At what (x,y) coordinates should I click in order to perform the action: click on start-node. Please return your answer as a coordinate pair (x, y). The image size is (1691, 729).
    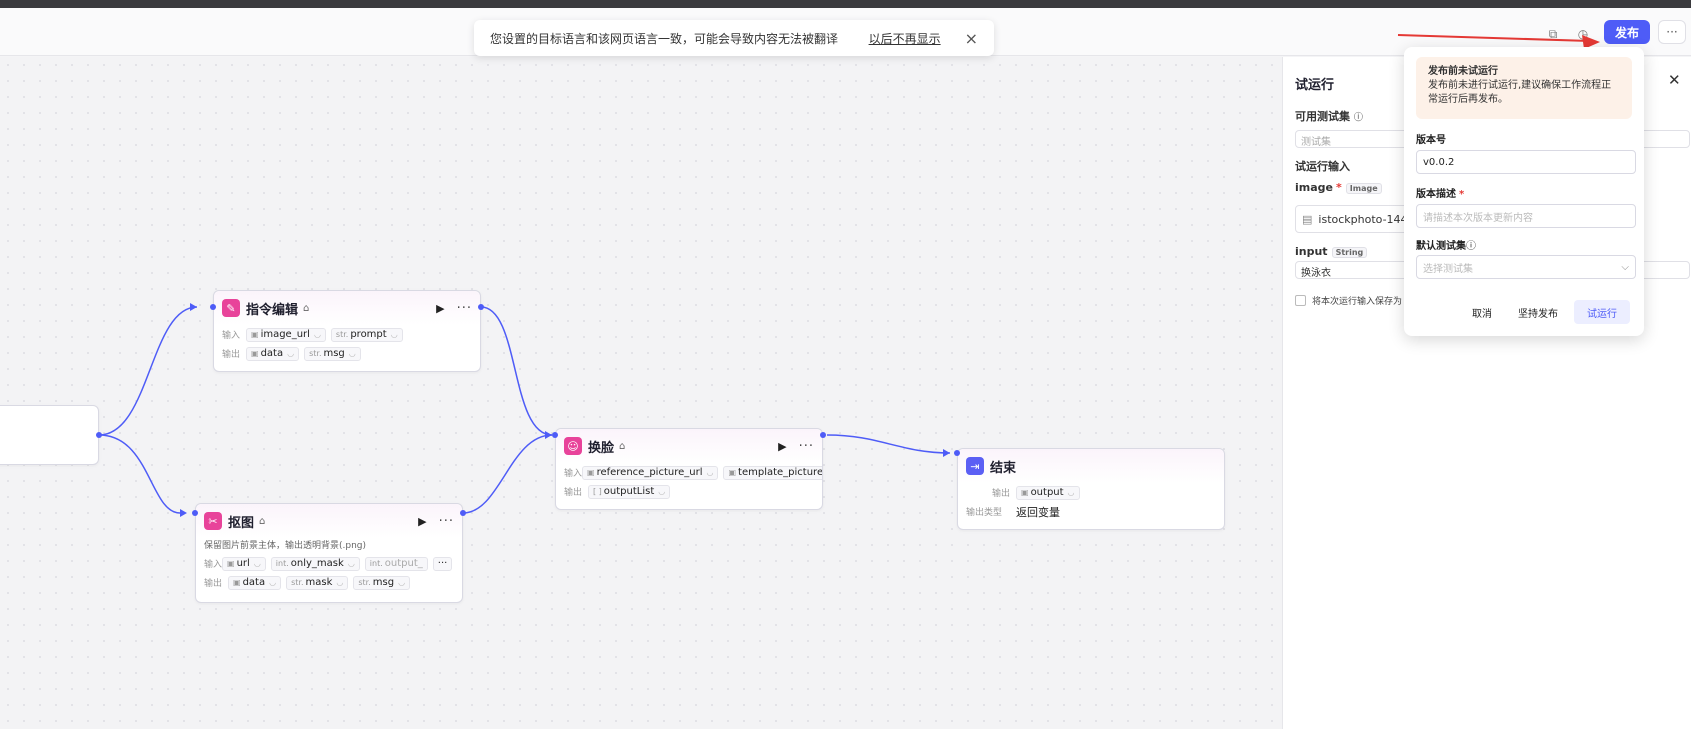
    Looking at the image, I should click on (49, 435).